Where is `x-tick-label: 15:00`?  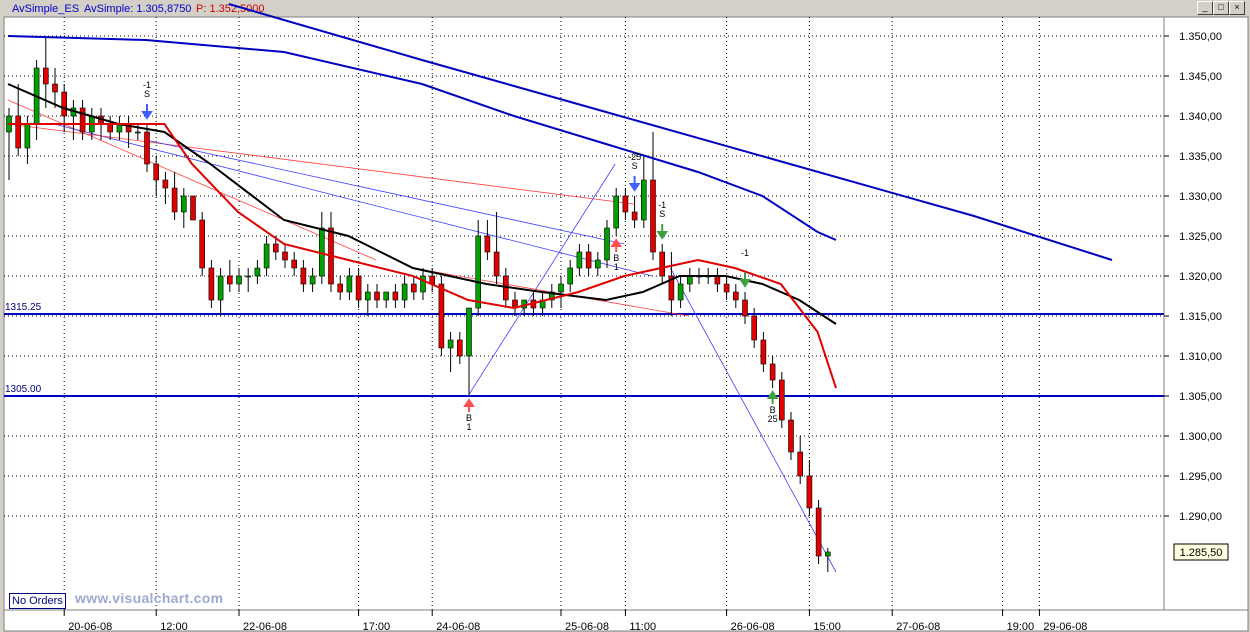 x-tick-label: 15:00 is located at coordinates (827, 626).